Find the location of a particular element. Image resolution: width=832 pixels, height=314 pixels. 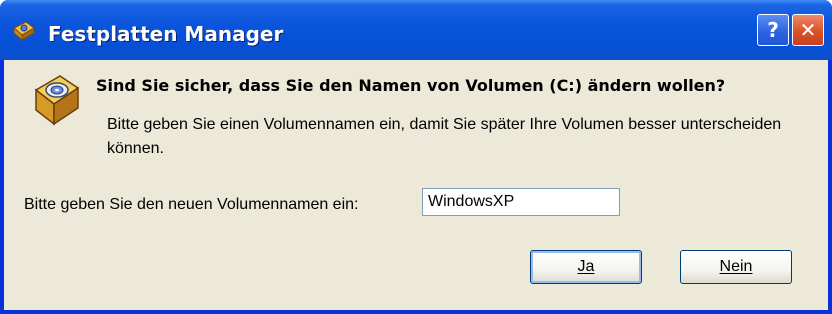

window-title: Festplatten Manager is located at coordinates (166, 34).